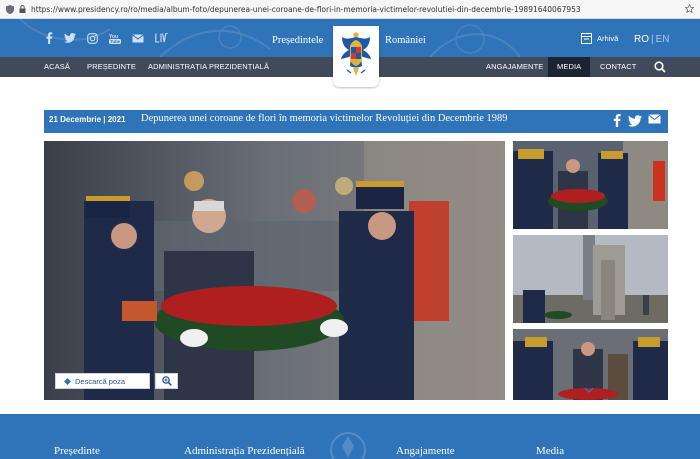 The image size is (700, 459). What do you see at coordinates (608, 38) in the screenshot?
I see `archive-label: Arhivă` at bounding box center [608, 38].